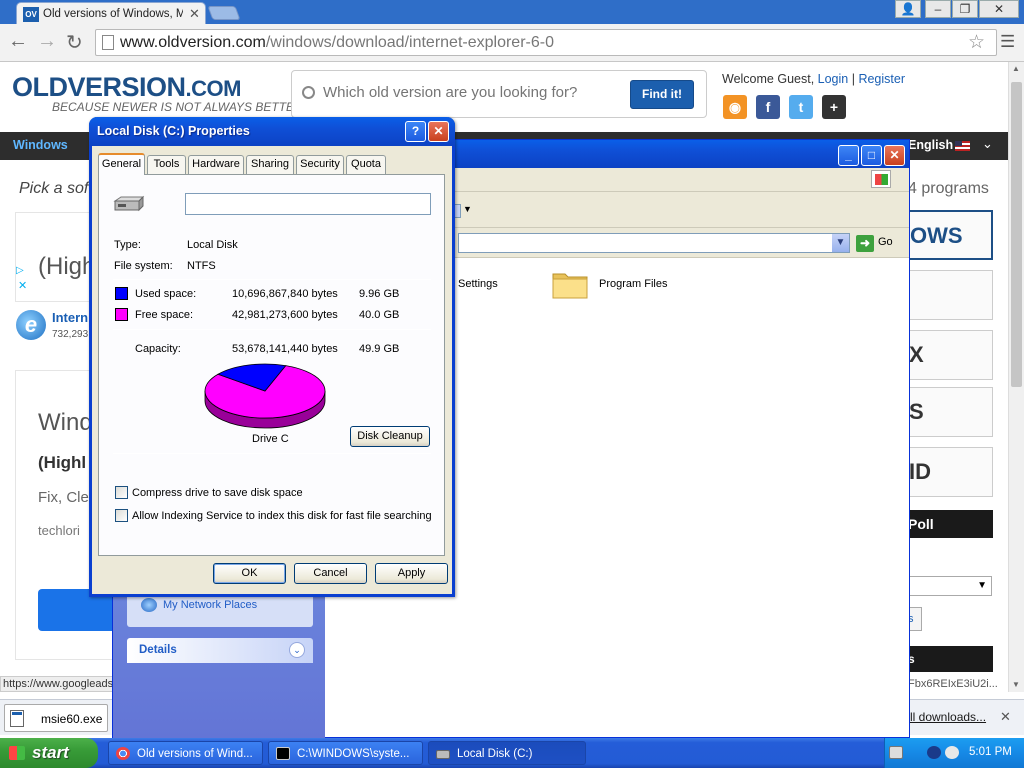 The image size is (1024, 768). What do you see at coordinates (126, 87) in the screenshot?
I see `site-logo: OLDVERSION.COM` at bounding box center [126, 87].